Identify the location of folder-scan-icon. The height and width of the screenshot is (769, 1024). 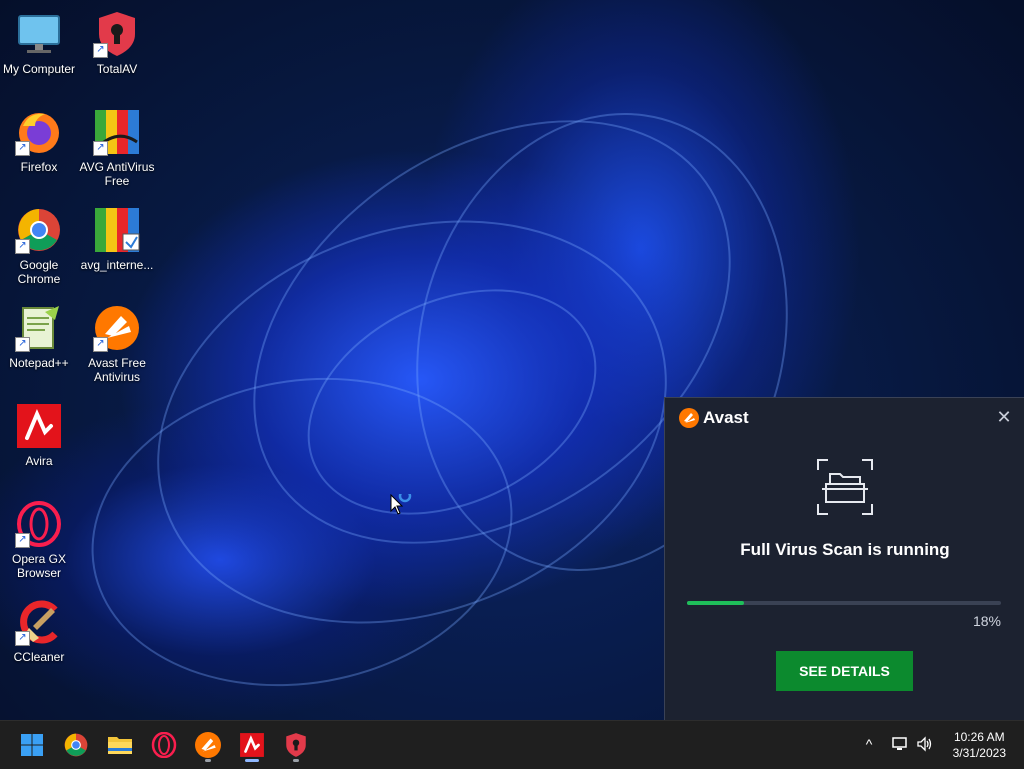
(845, 487).